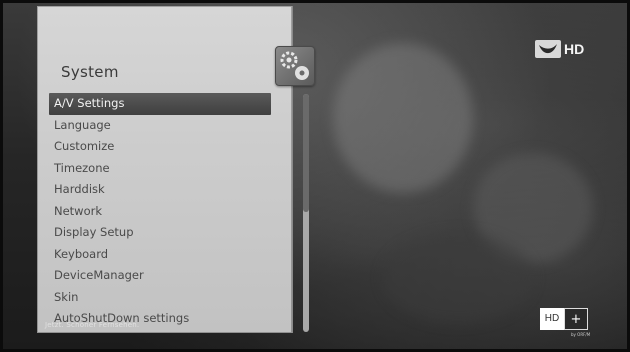 The height and width of the screenshot is (352, 630). I want to click on hdplus-hd-label: HD, so click(552, 319).